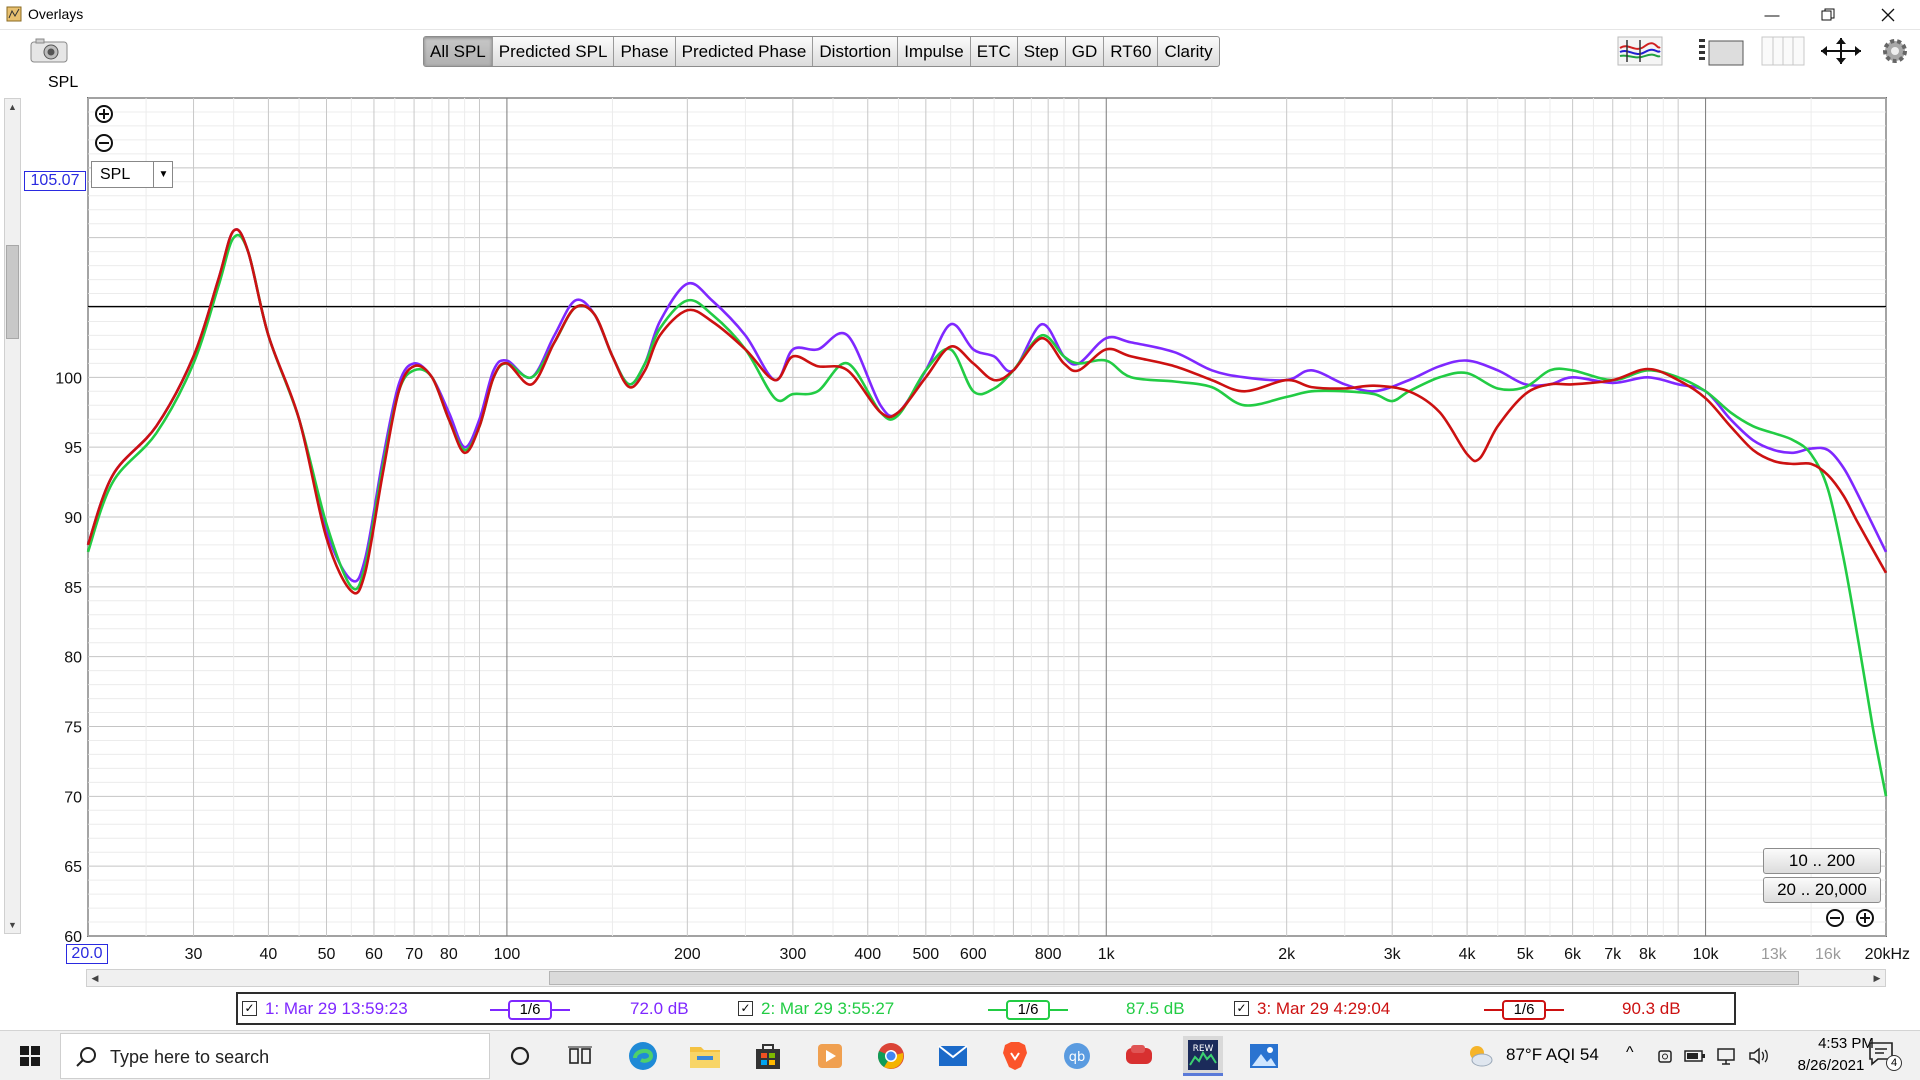 The image size is (1920, 1080). What do you see at coordinates (190, 1057) in the screenshot?
I see `search-placeholder: Type here to search` at bounding box center [190, 1057].